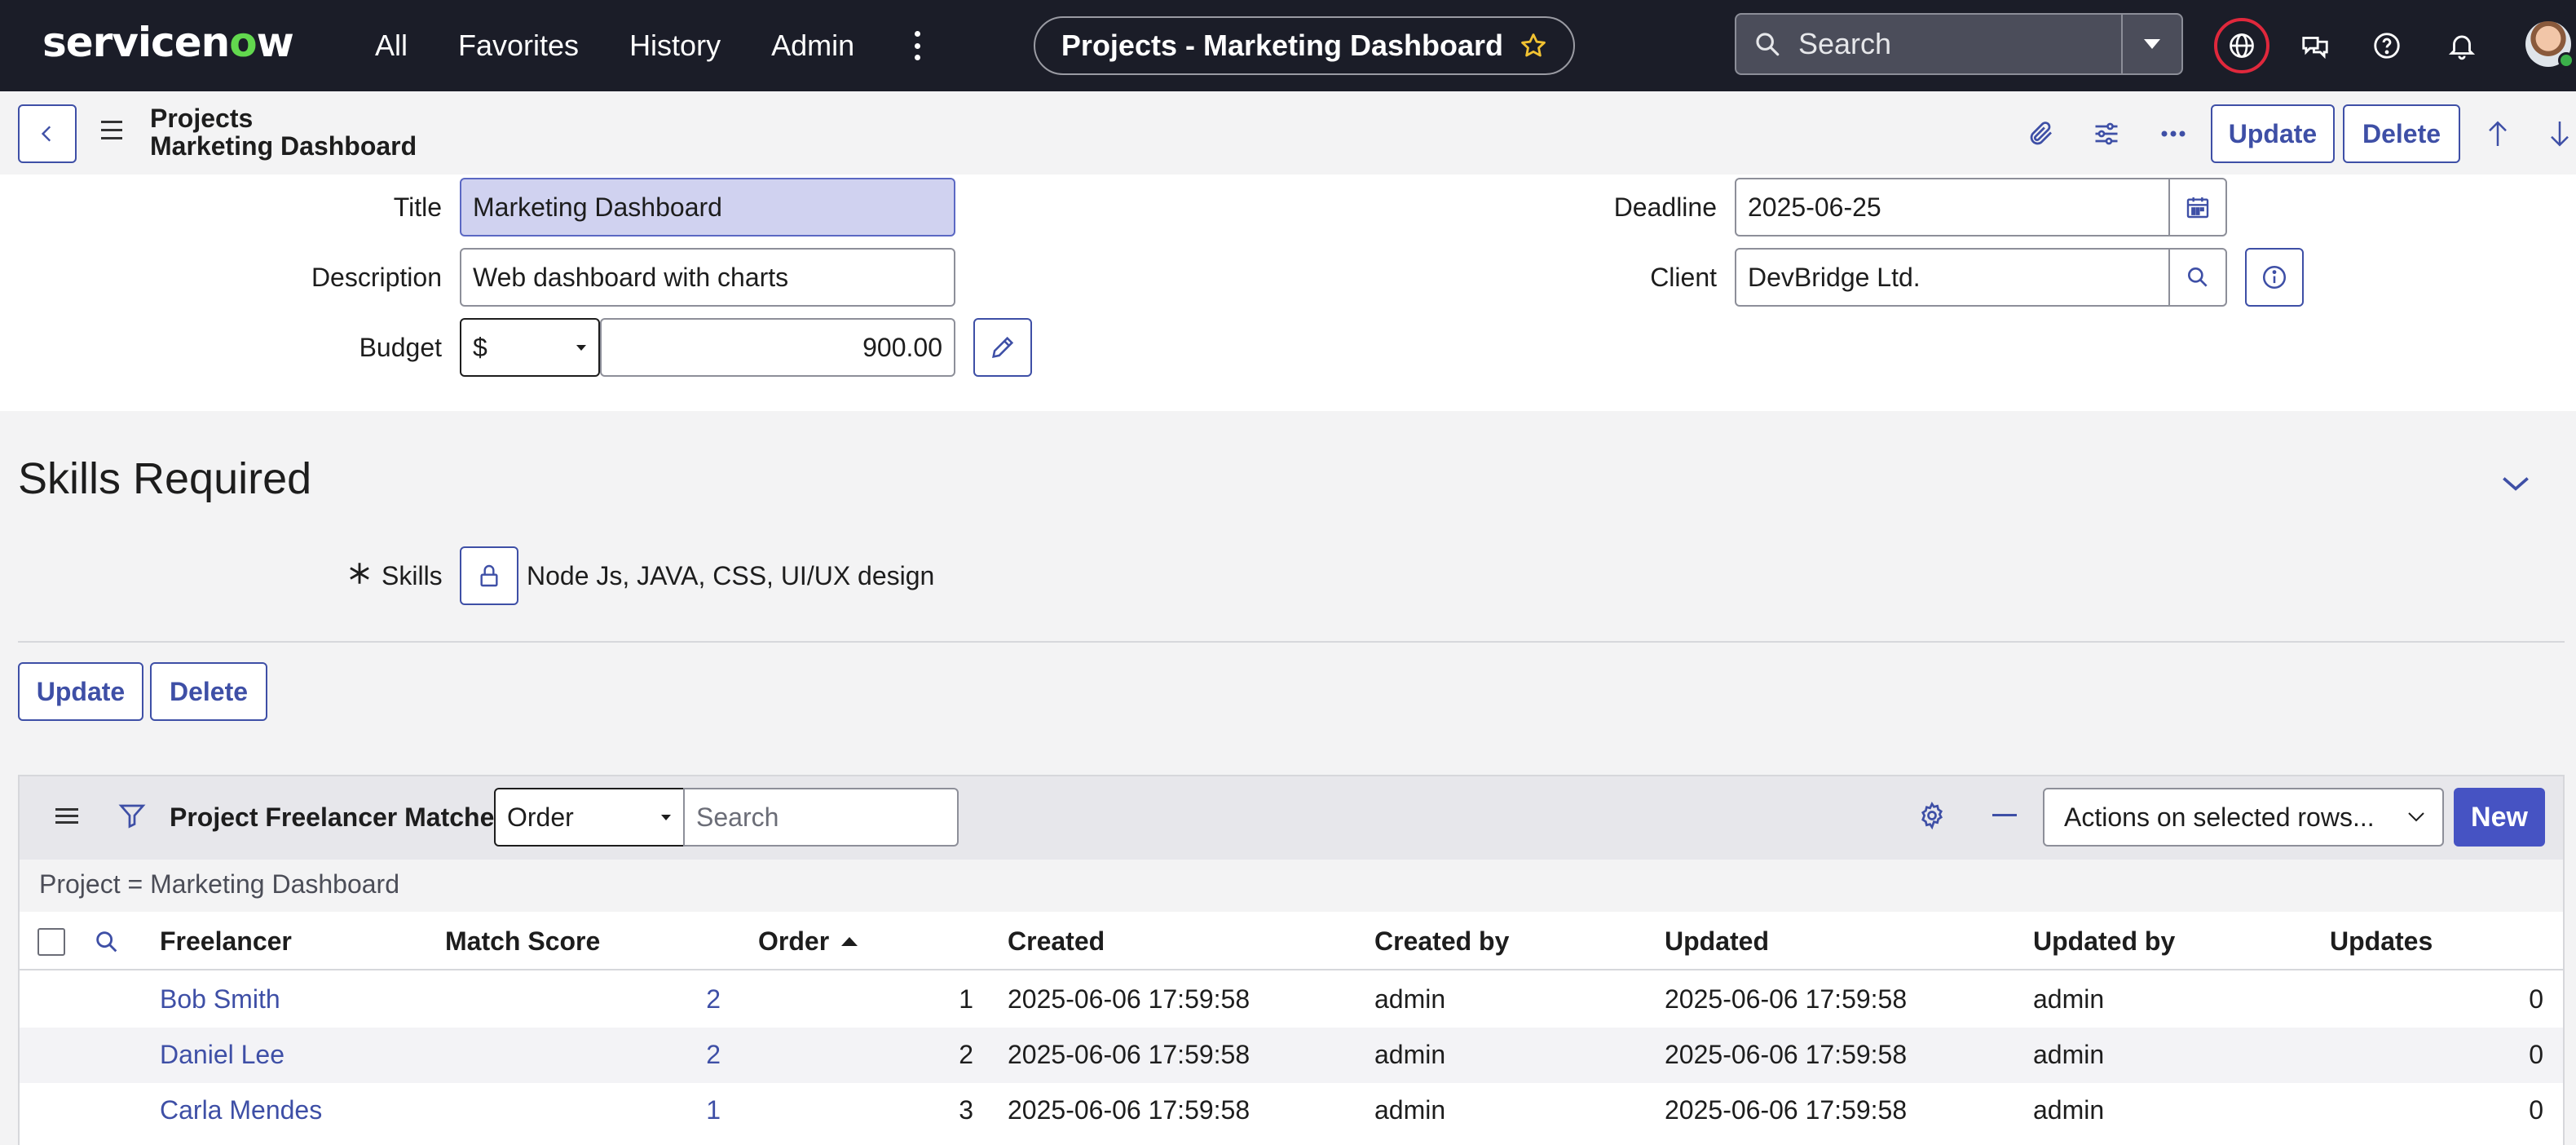 This screenshot has height=1145, width=2576. Describe the element at coordinates (794, 941) in the screenshot. I see `column-header-order-label: Order` at that location.